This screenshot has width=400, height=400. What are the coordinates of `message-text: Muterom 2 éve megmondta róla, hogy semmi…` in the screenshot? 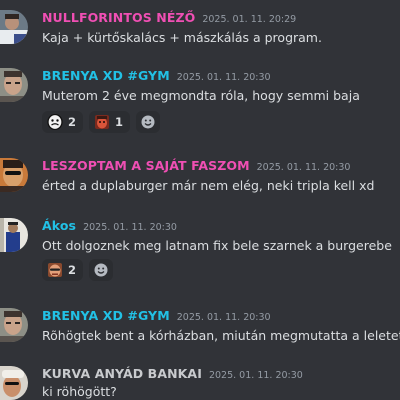 It's located at (201, 95).